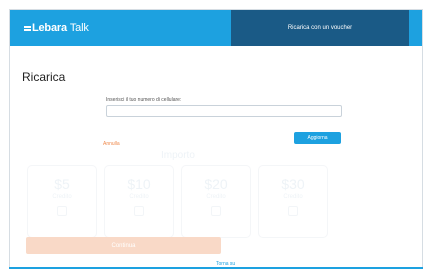  Describe the element at coordinates (216, 184) in the screenshot. I see `amount-value: $20` at that location.